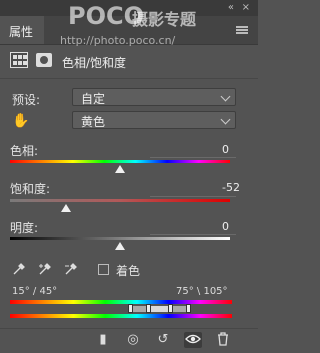 The height and width of the screenshot is (353, 320). What do you see at coordinates (148, 308) in the screenshot?
I see `range-thumb-left-inner` at bounding box center [148, 308].